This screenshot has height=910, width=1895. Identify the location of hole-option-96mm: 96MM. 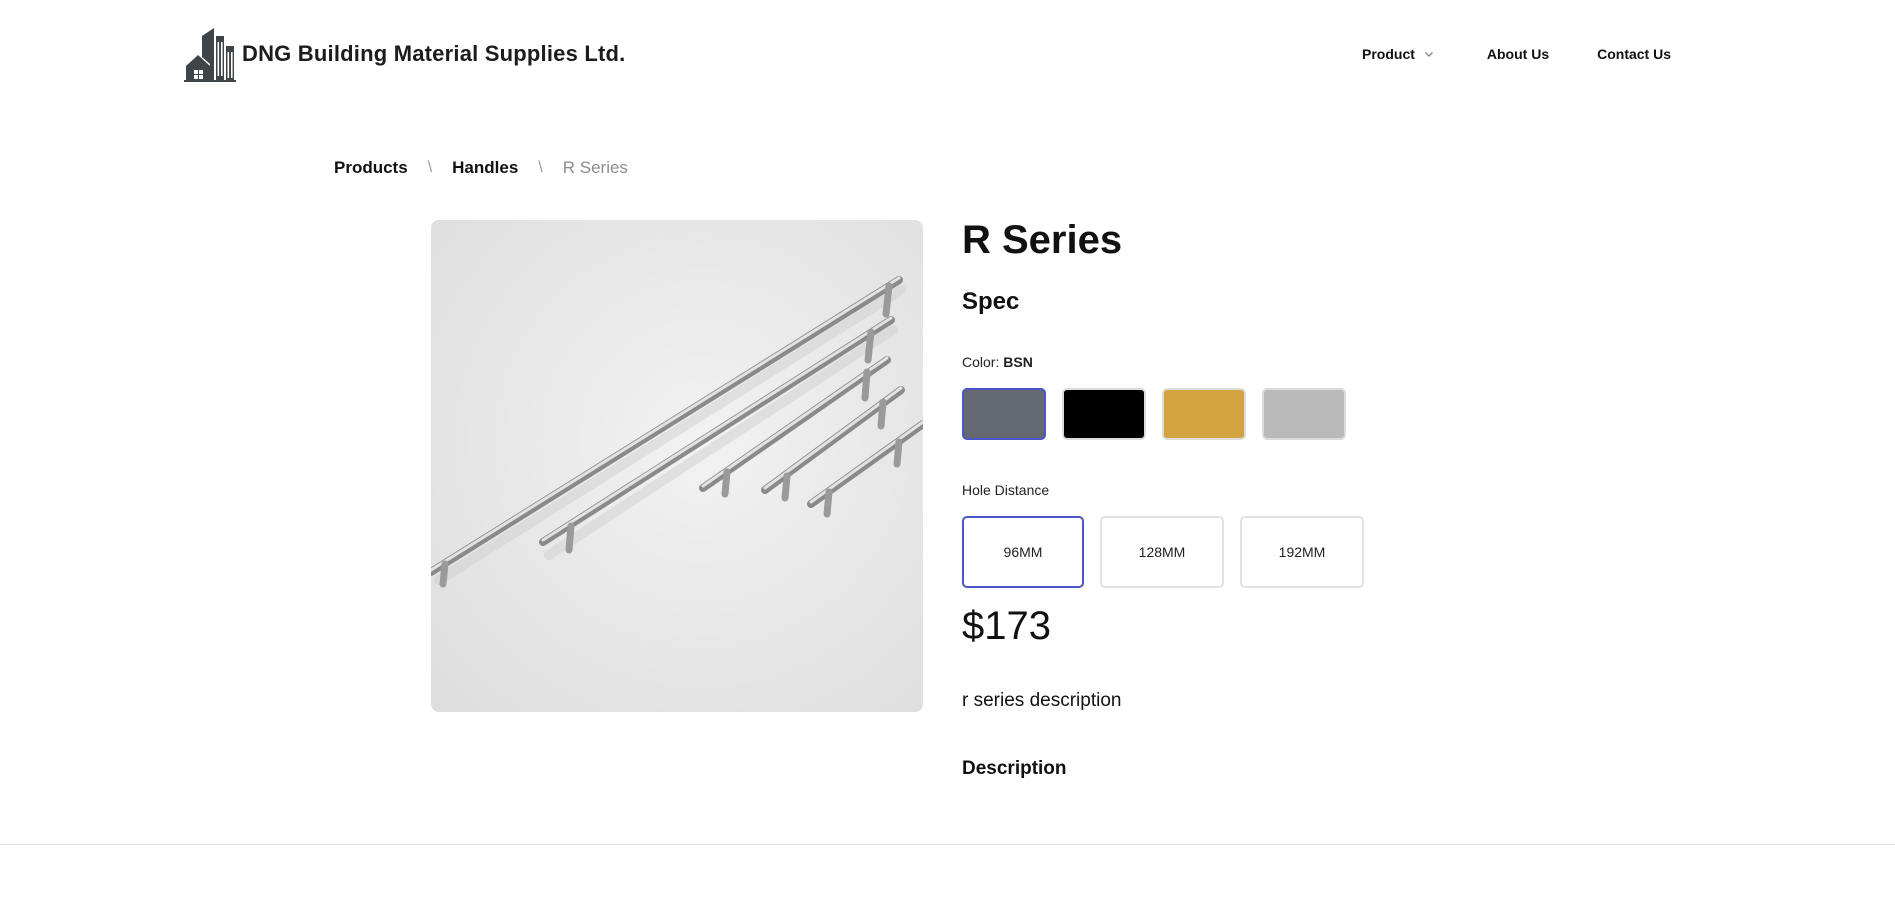
(1023, 552).